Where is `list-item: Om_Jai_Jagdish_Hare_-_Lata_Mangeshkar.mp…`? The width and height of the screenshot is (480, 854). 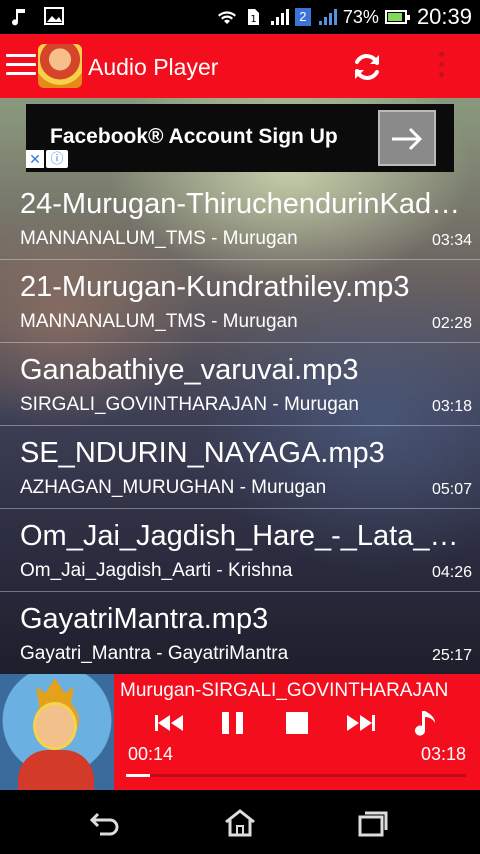
list-item: Om_Jai_Jagdish_Hare_-_Lata_Mangeshkar.mp… is located at coordinates (240, 551).